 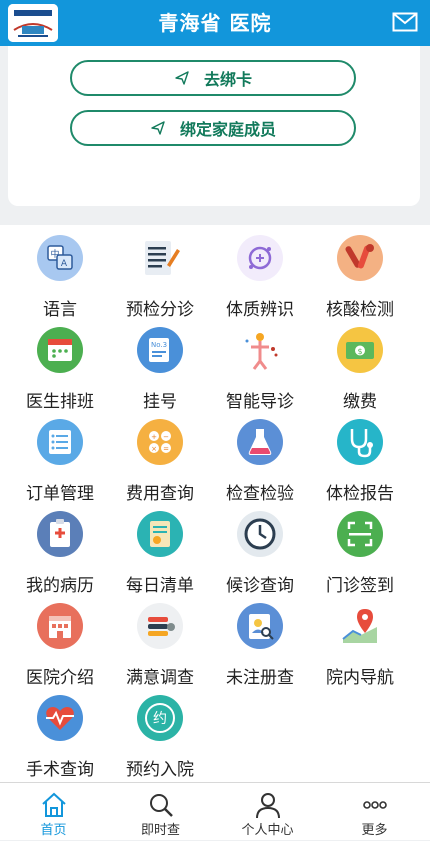 I want to click on tab-label: 即时查, so click(x=160, y=830).